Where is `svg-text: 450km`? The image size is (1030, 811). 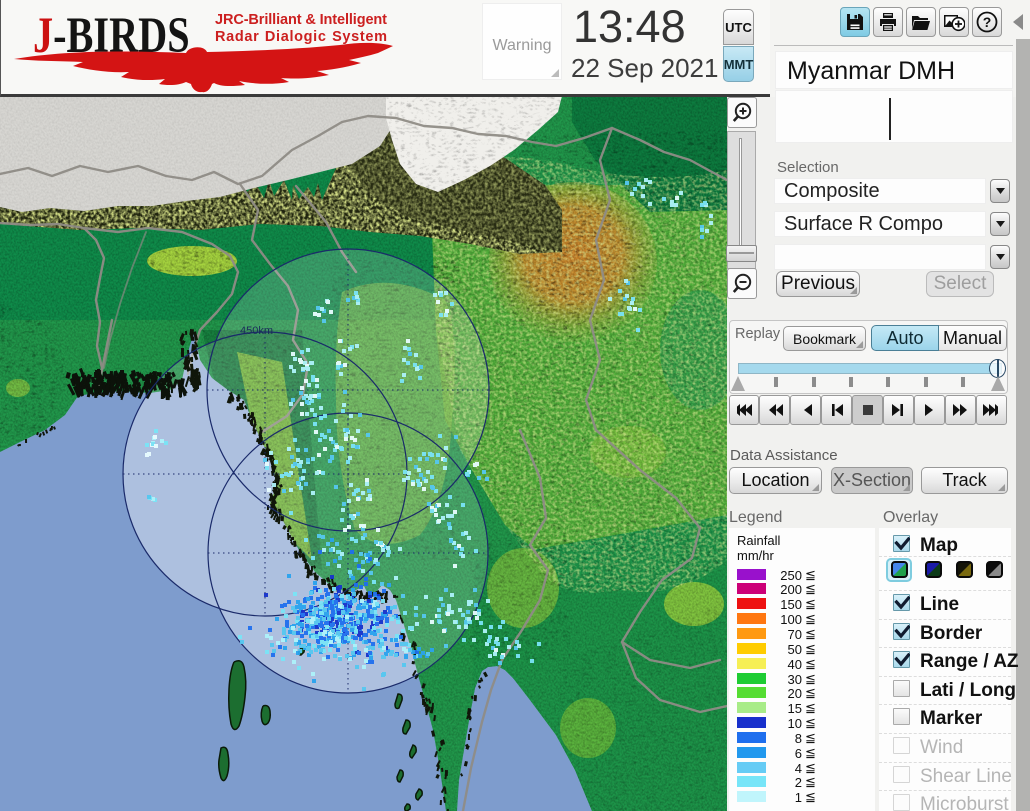 svg-text: 450km is located at coordinates (256, 331).